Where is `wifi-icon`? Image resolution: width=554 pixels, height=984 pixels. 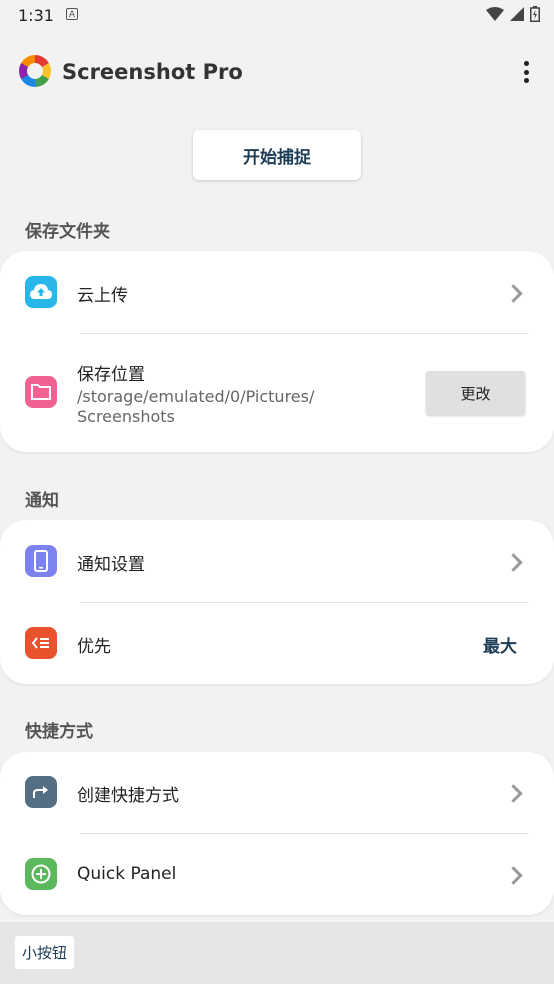 wifi-icon is located at coordinates (495, 14).